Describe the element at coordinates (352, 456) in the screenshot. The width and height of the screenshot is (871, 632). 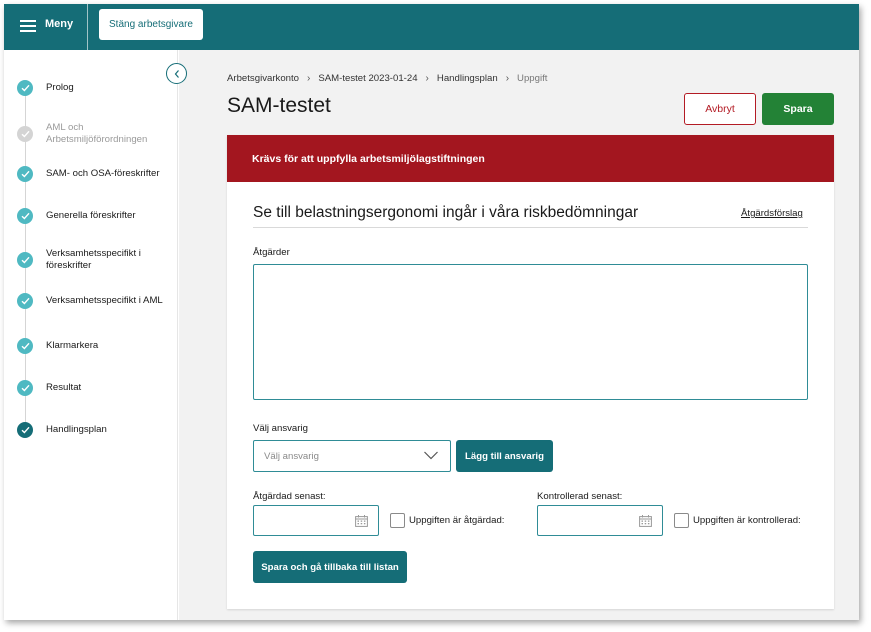
I see `responsible-select: Välj ansvarig` at that location.